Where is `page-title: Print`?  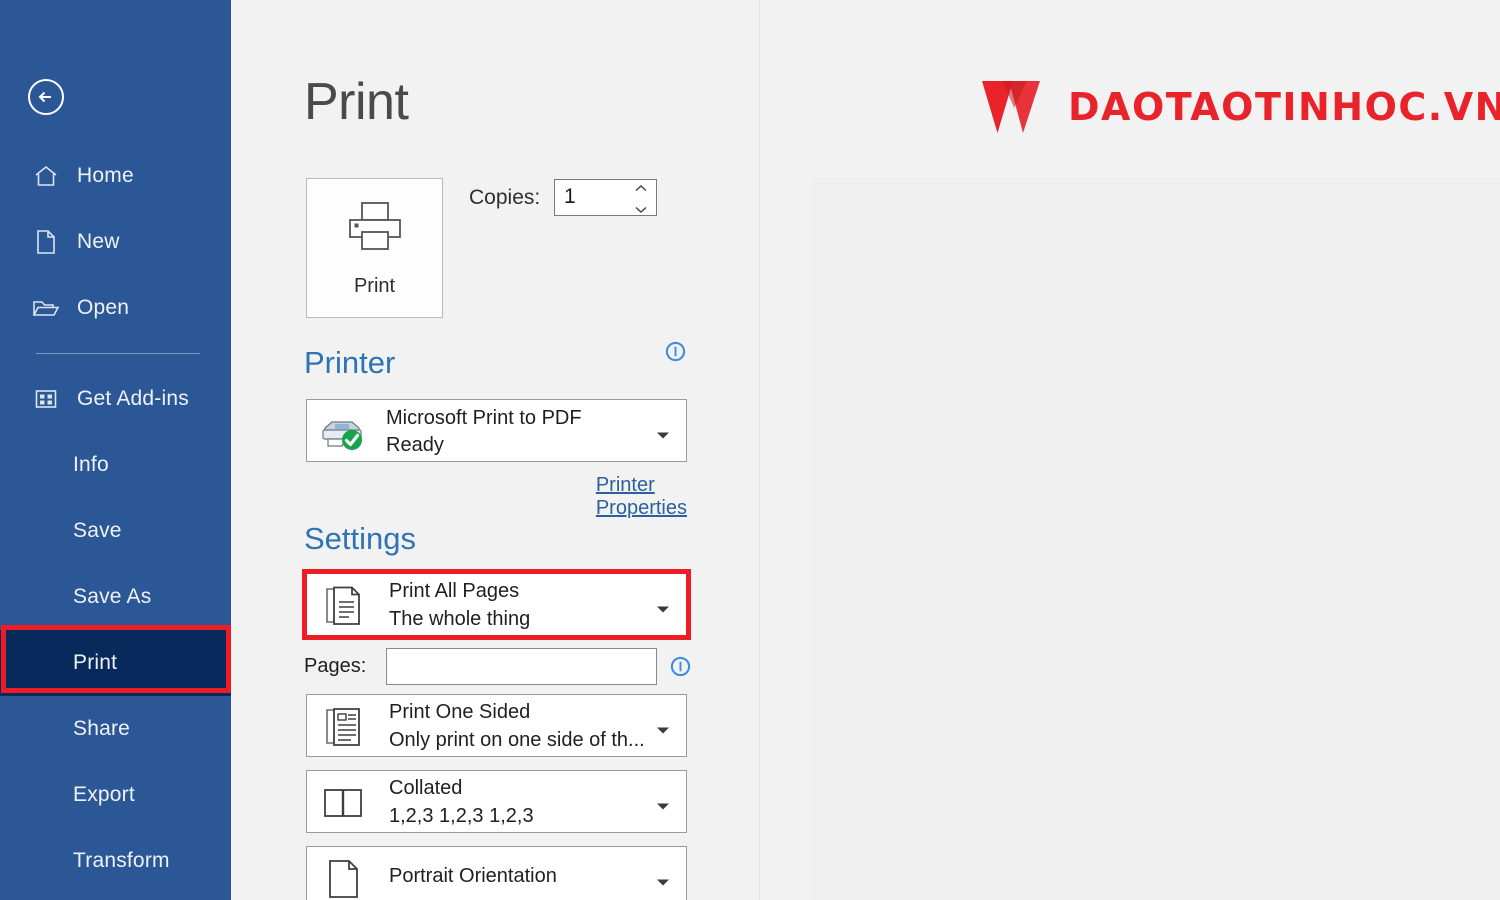
page-title: Print is located at coordinates (356, 102).